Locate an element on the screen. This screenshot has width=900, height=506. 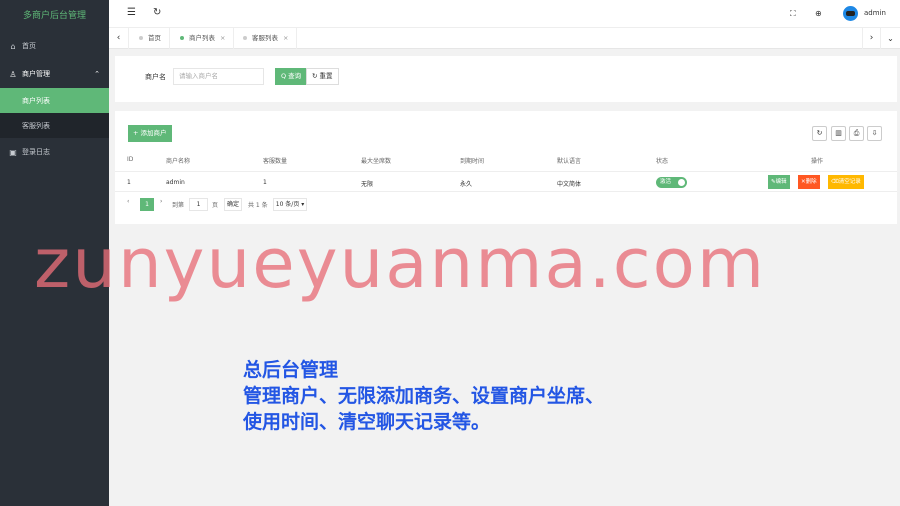
reset-button: ↻ 重置 is located at coordinates (322, 76).